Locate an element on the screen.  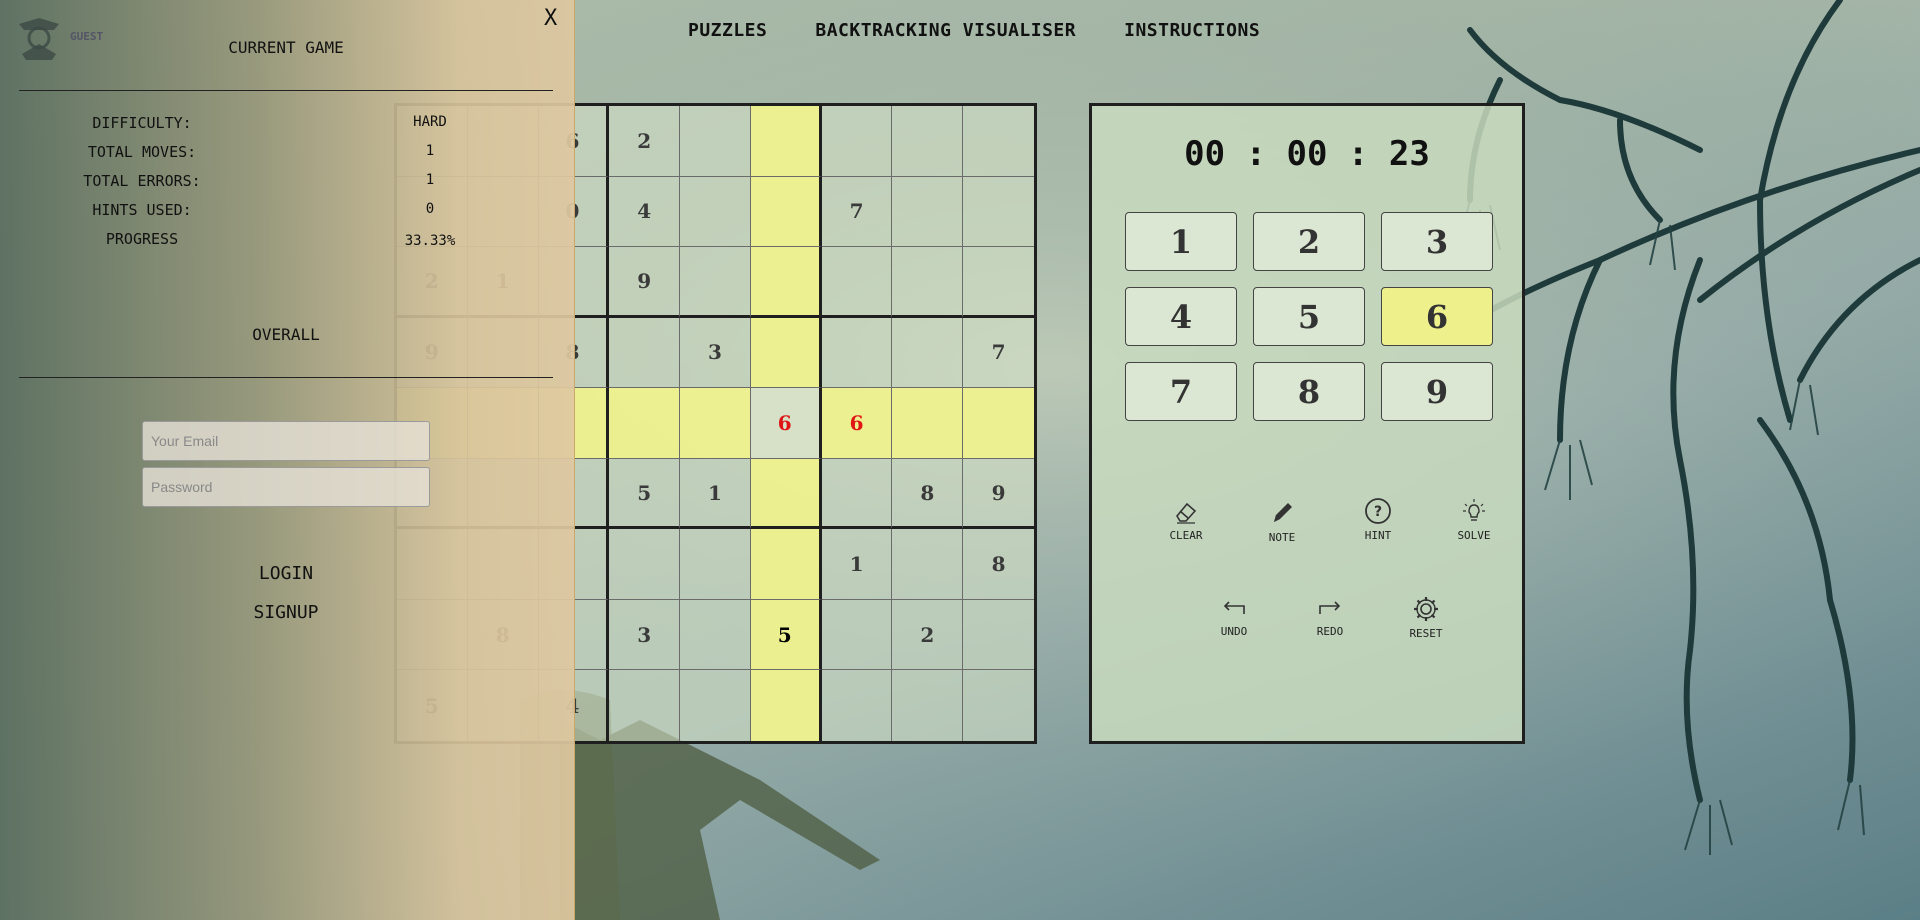
number-button-8: 8 is located at coordinates (1309, 391).